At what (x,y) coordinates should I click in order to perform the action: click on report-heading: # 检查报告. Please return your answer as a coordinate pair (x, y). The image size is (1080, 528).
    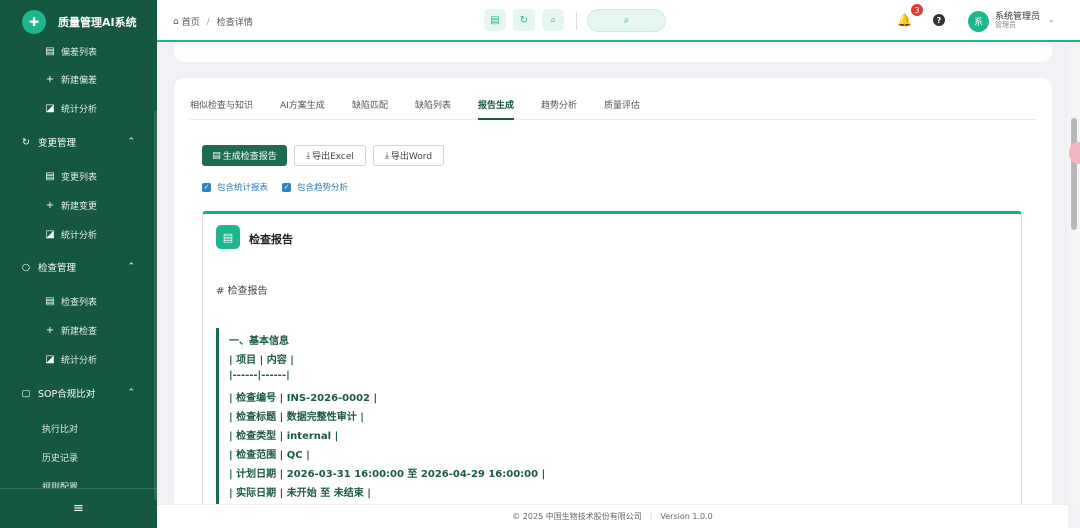
    Looking at the image, I should click on (242, 291).